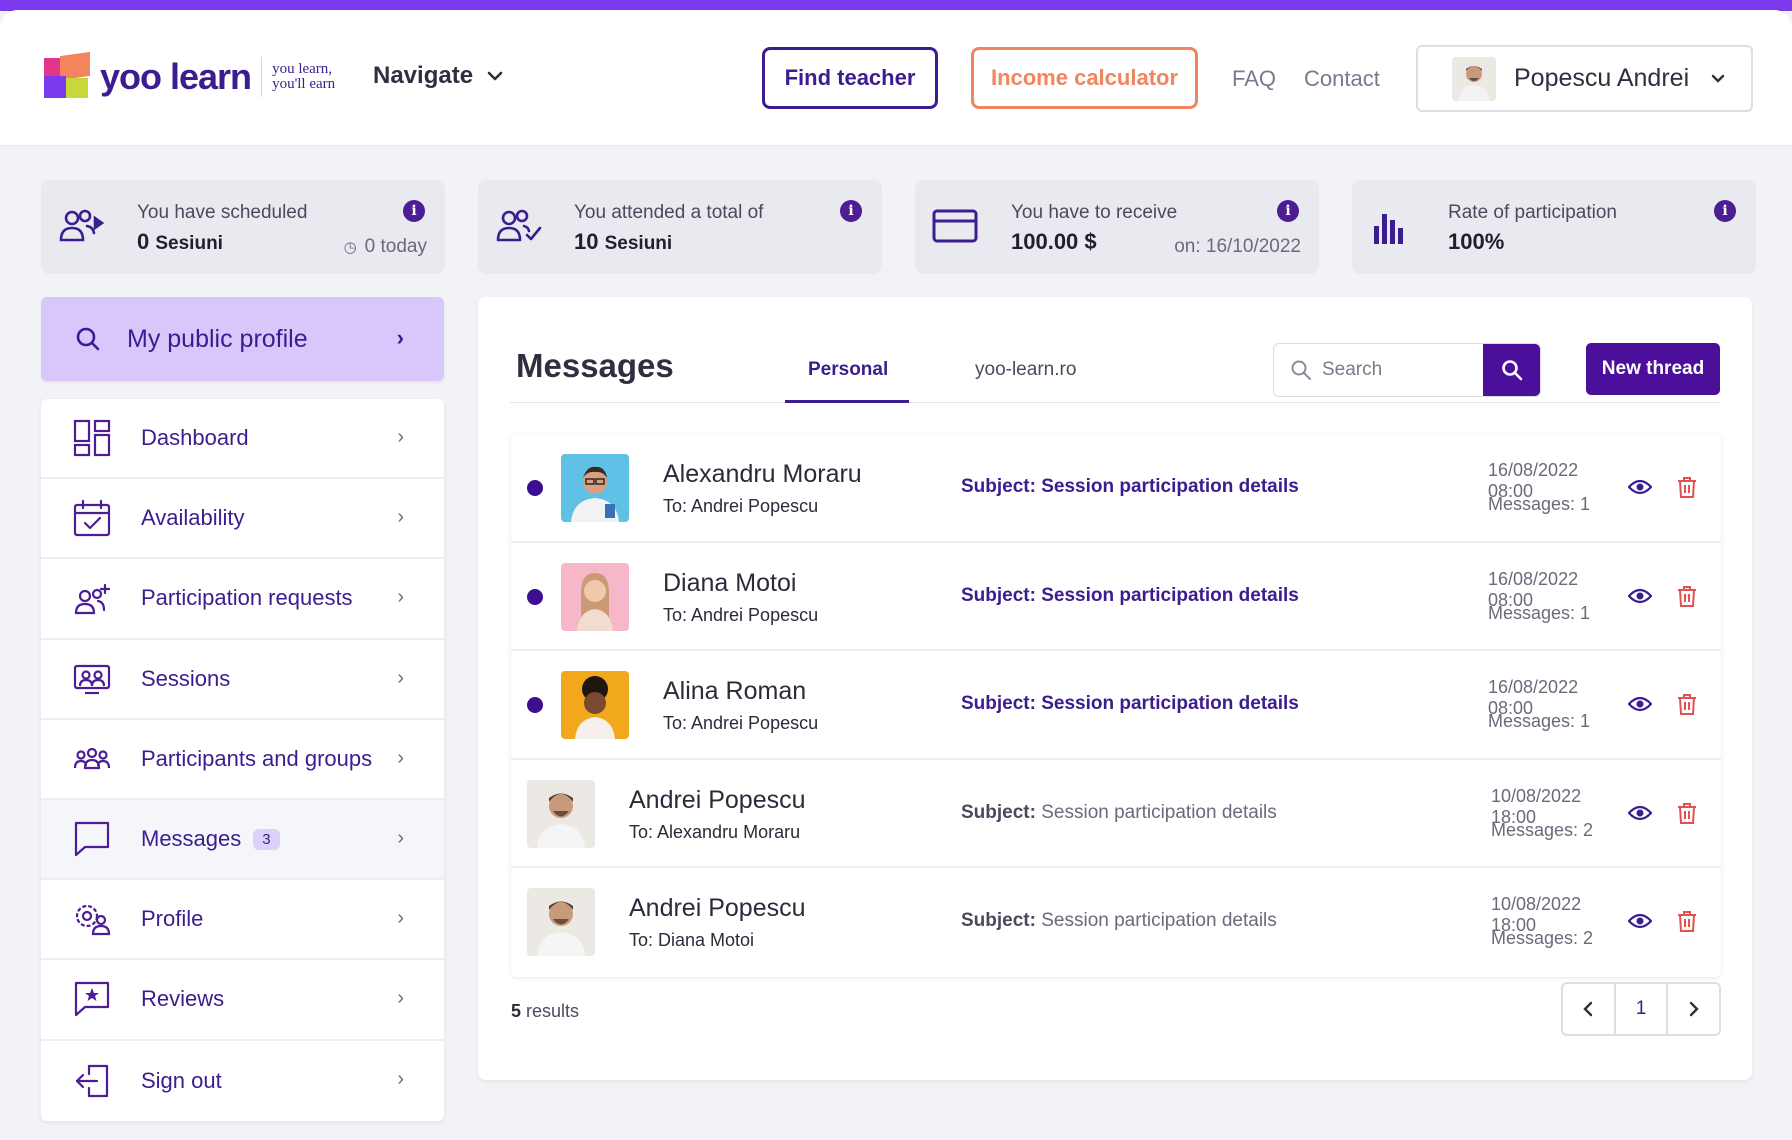 This screenshot has width=1792, height=1140. I want to click on dashboard-icon, so click(92, 438).